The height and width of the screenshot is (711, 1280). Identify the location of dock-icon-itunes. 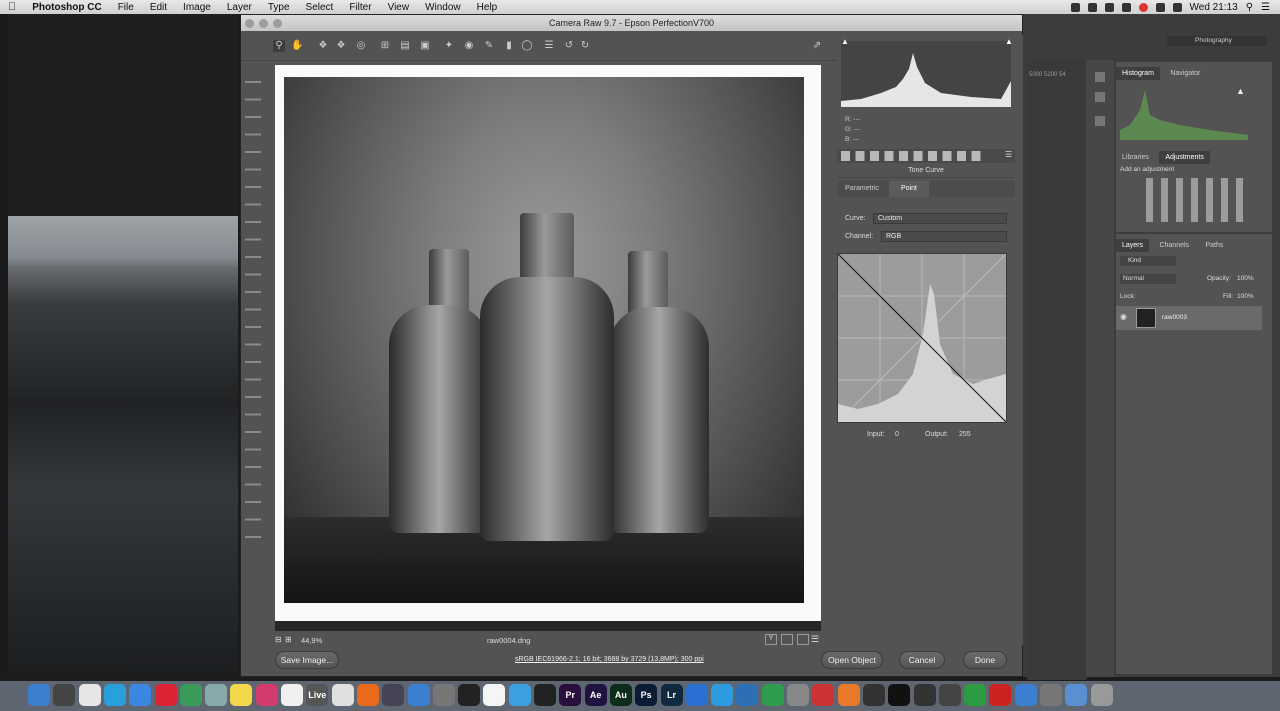
(266, 695).